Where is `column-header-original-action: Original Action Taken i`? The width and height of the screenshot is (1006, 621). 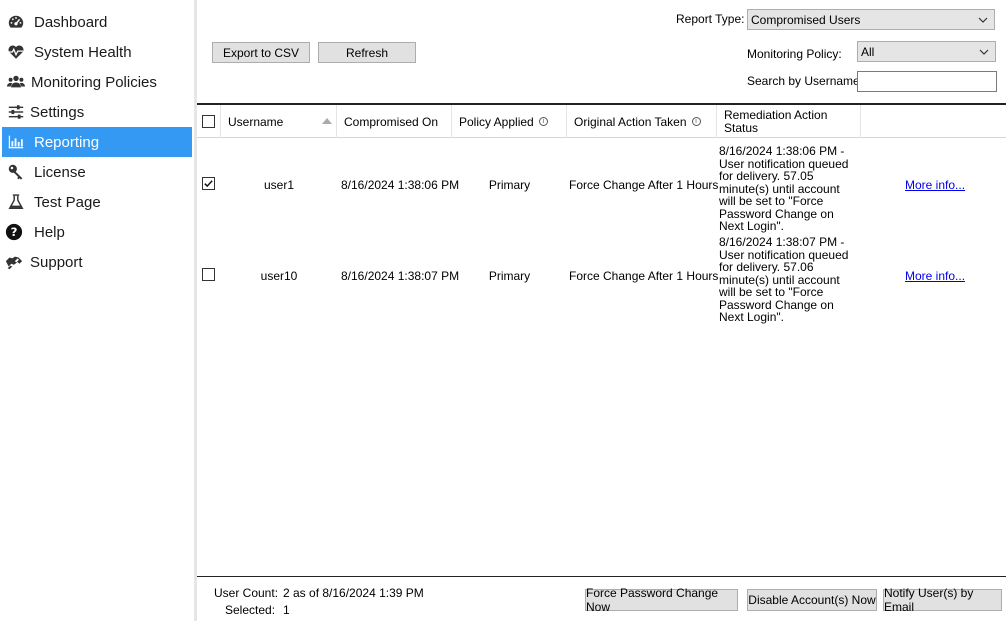
column-header-original-action: Original Action Taken i is located at coordinates (642, 121).